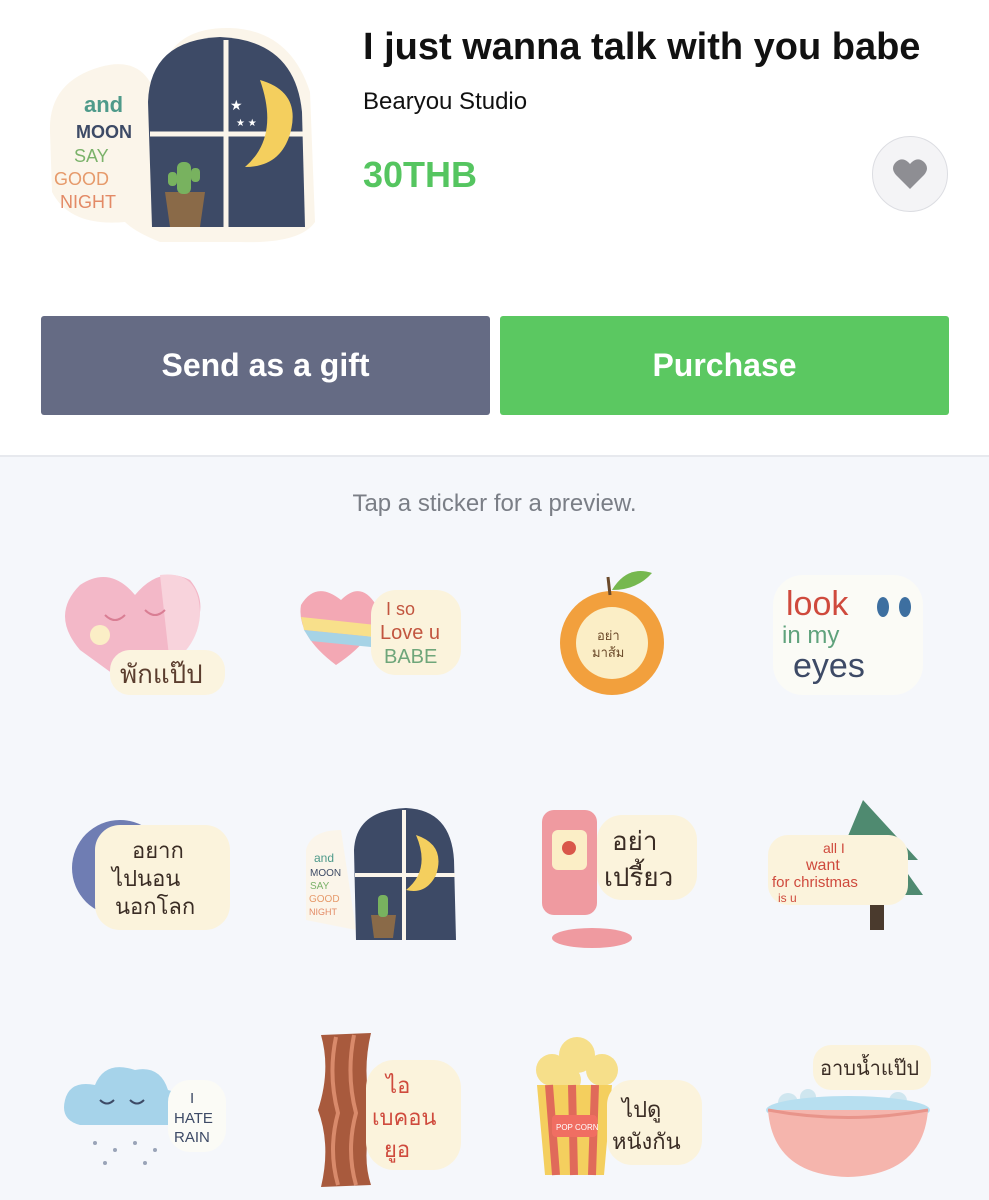 The height and width of the screenshot is (1200, 989). I want to click on sticker-and-moon-say-good-night: and MOON SAY GOOD NIGHT, so click(376, 875).